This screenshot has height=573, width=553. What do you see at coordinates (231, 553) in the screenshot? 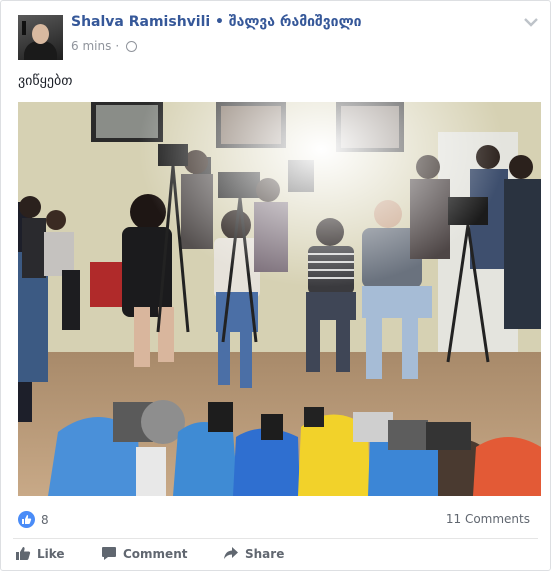
I see `share-icon` at bounding box center [231, 553].